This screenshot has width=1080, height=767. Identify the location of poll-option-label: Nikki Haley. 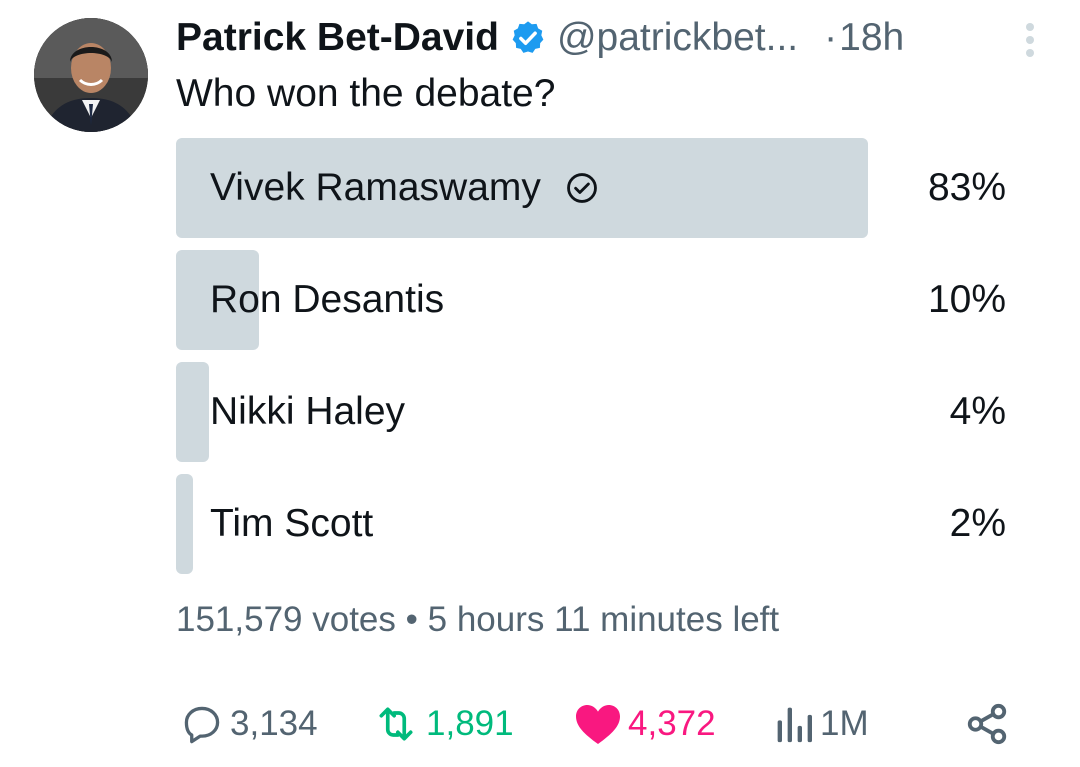
(308, 411).